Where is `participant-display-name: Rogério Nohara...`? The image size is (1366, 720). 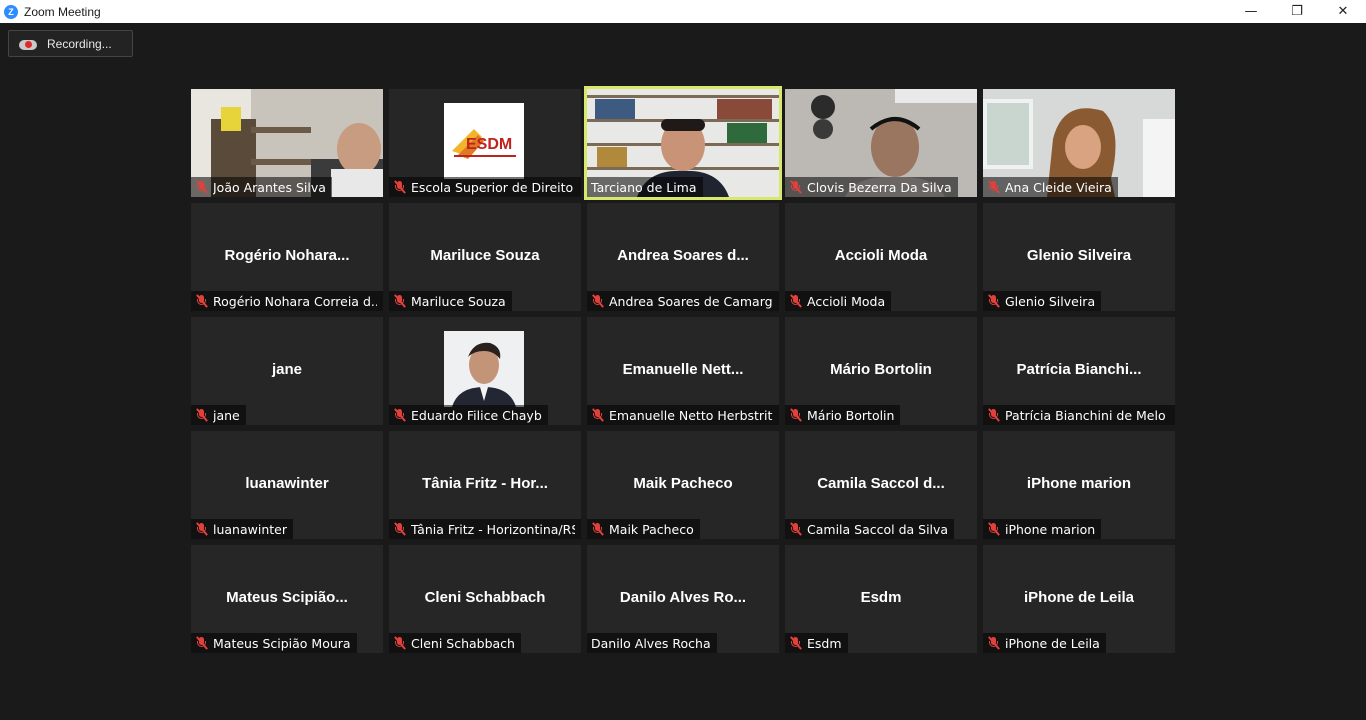 participant-display-name: Rogério Nohara... is located at coordinates (287, 255).